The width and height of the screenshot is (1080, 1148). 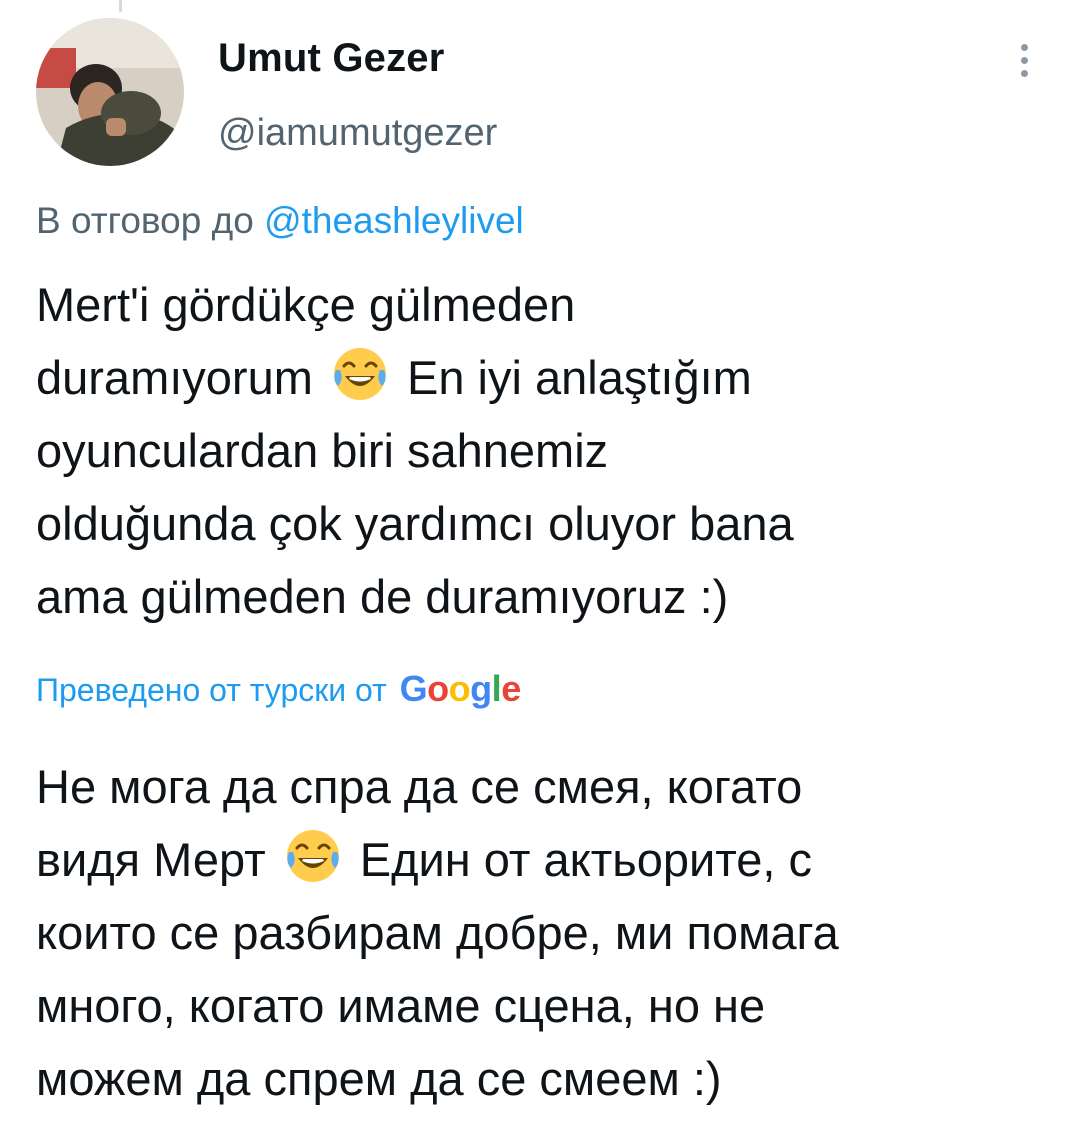 I want to click on translated-text-segment: Един от актьорите, с, so click(x=585, y=859).